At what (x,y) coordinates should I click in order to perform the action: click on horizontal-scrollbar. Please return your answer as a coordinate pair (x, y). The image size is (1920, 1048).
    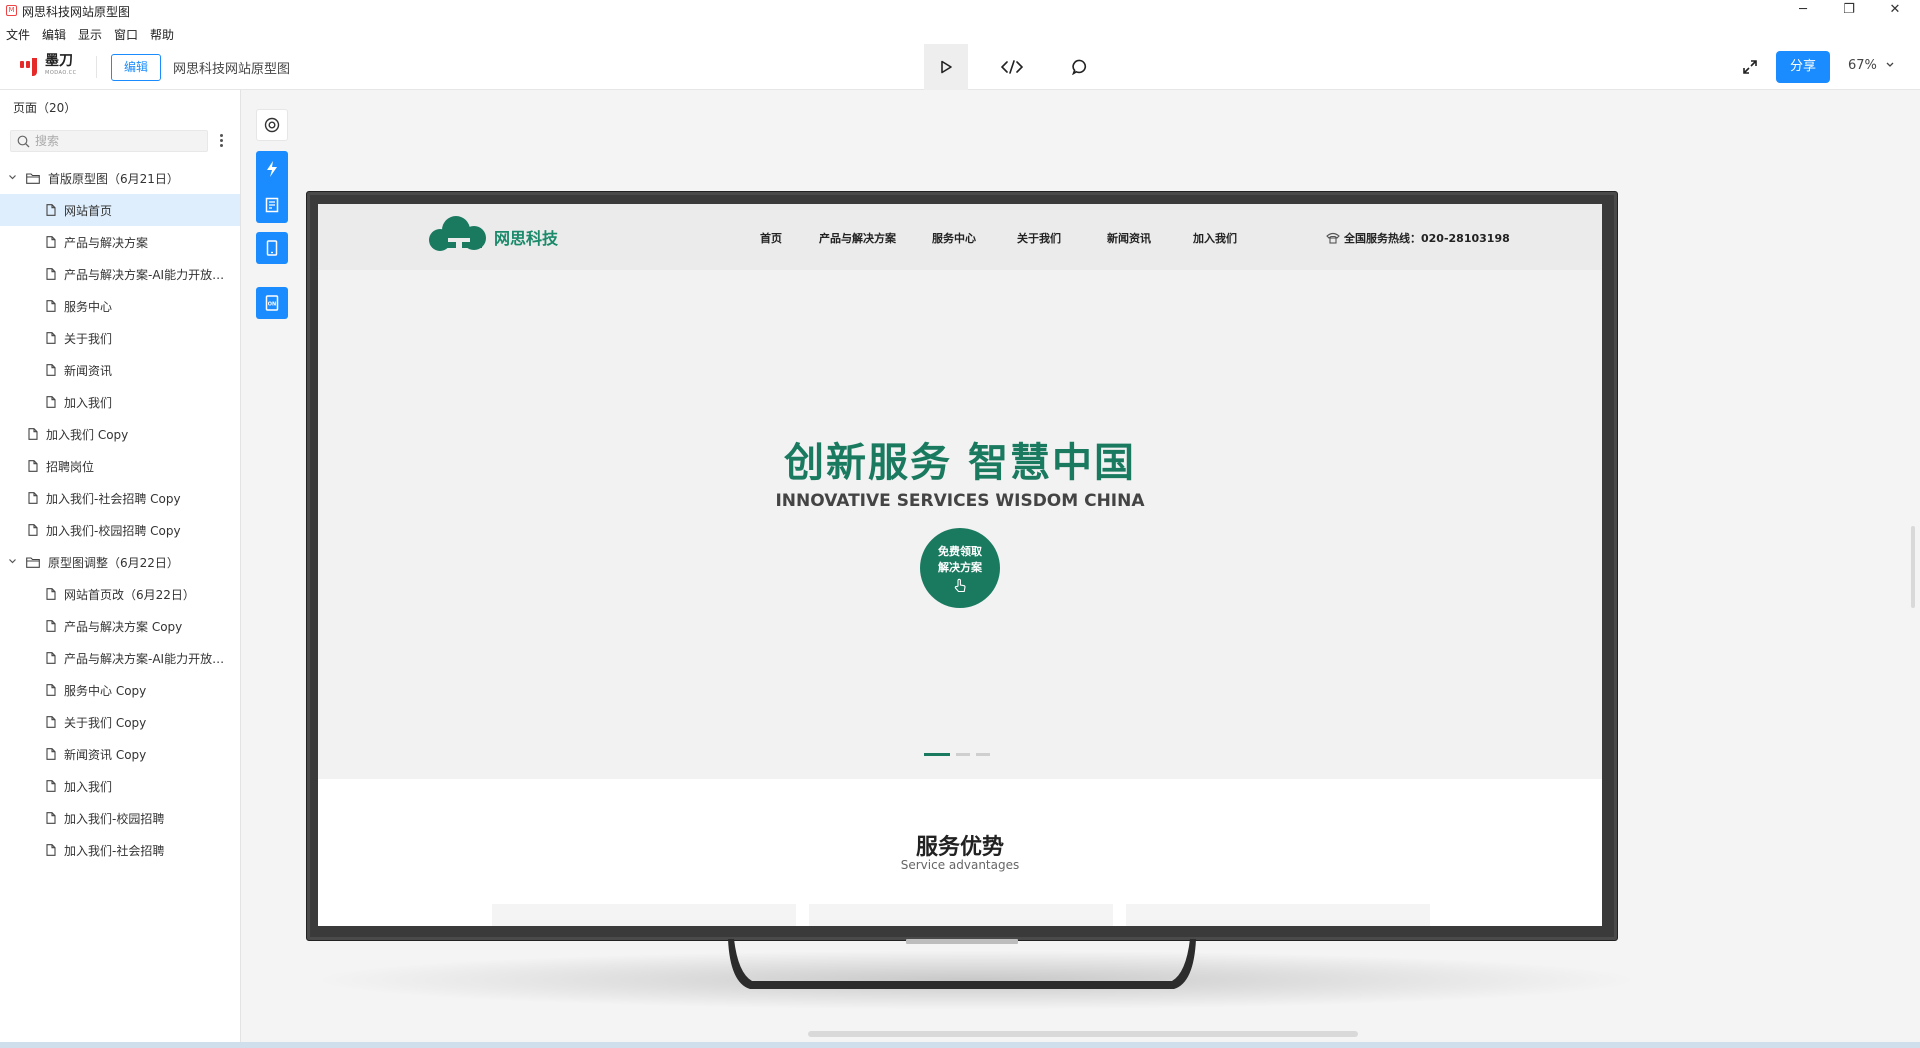
    Looking at the image, I should click on (1083, 1034).